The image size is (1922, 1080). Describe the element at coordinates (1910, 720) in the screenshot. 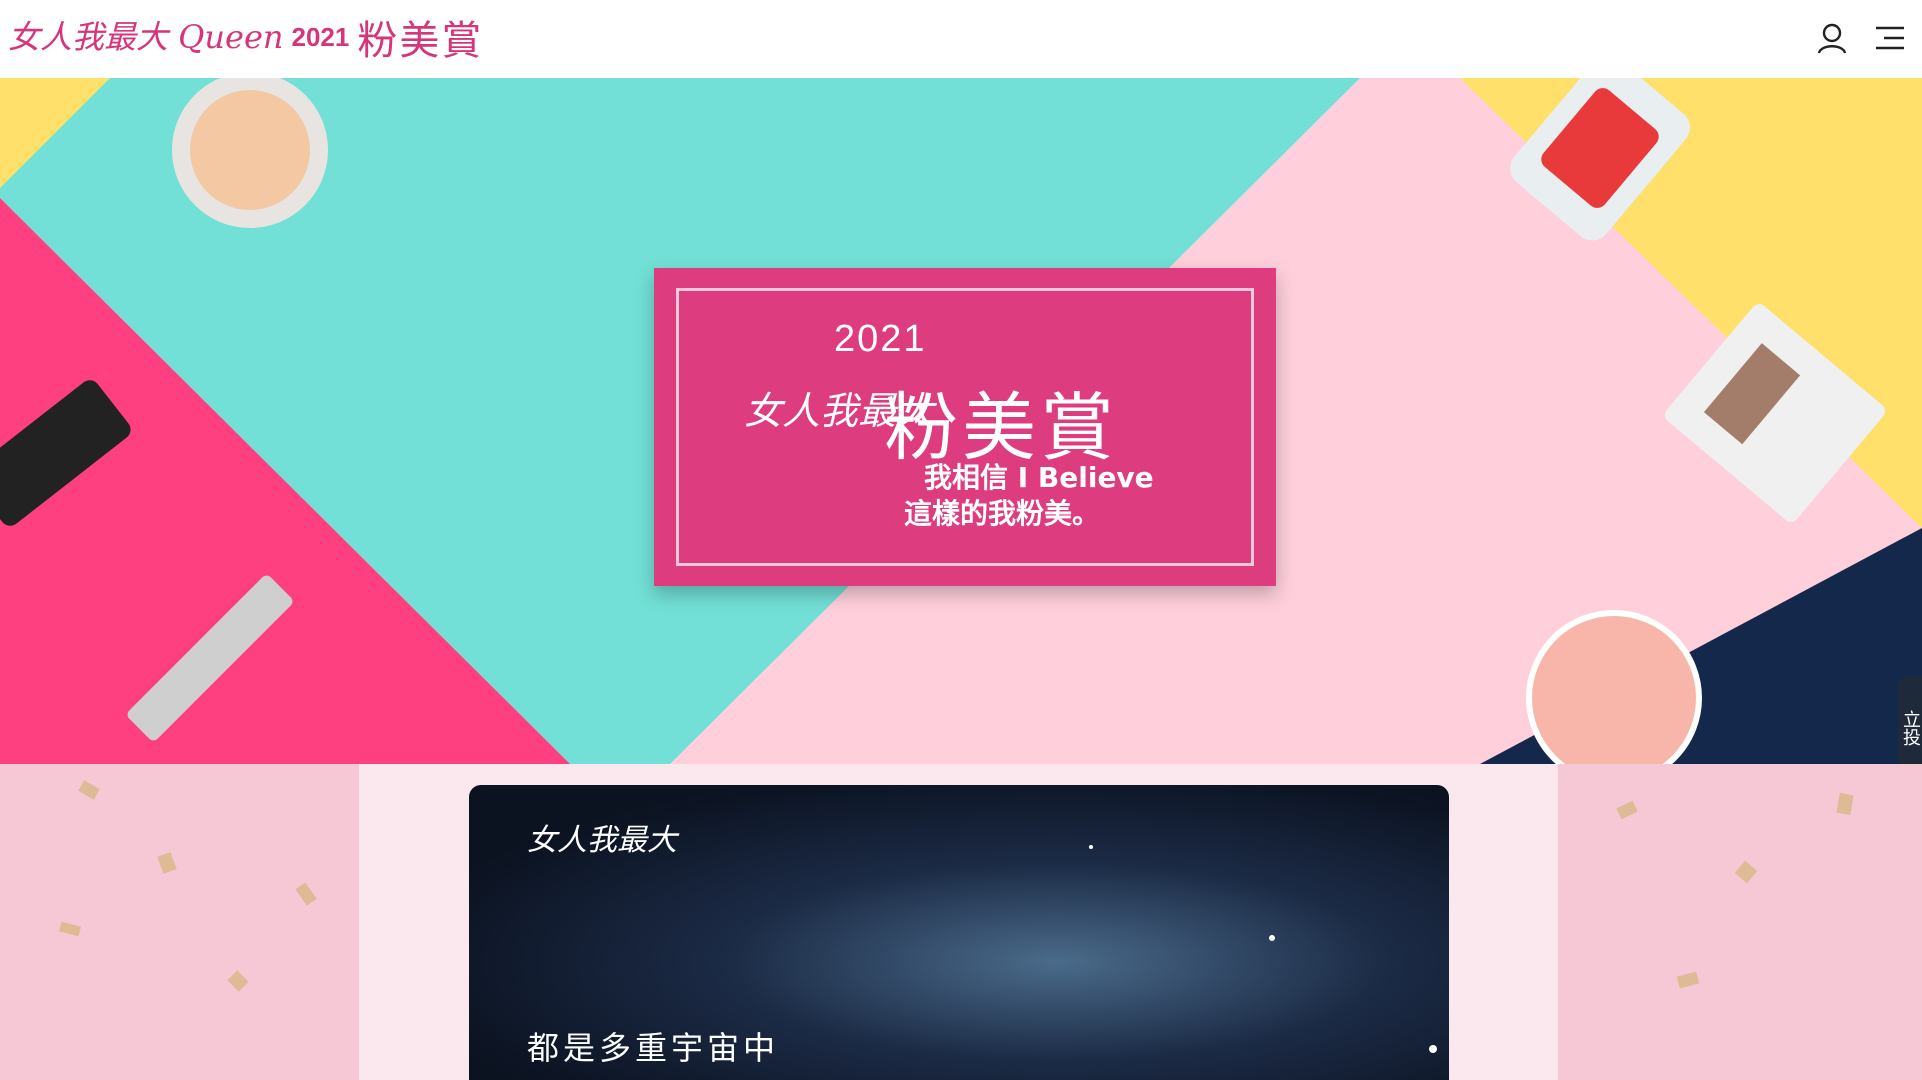

I see `vote-side-tab: 立投` at that location.